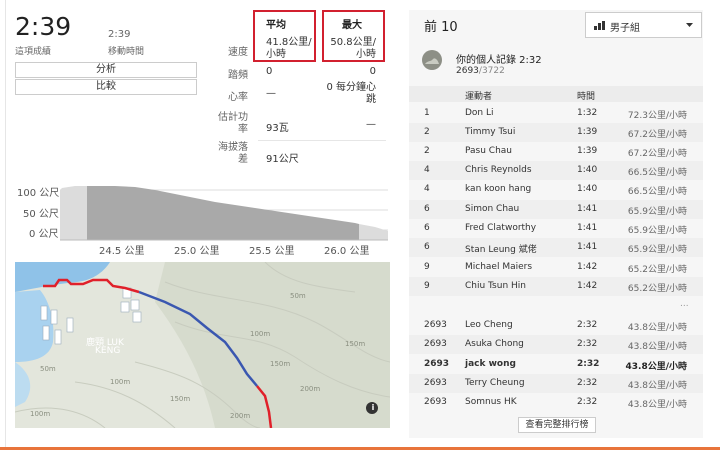 This screenshot has height=450, width=720. I want to click on table-row: 2693 Asuka Chong 2:32 43.8公里/小時, so click(556, 344).